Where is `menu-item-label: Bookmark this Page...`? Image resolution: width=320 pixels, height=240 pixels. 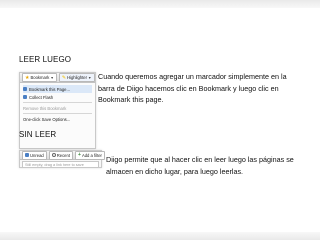
menu-item-label: Bookmark this Page... is located at coordinates (49, 89).